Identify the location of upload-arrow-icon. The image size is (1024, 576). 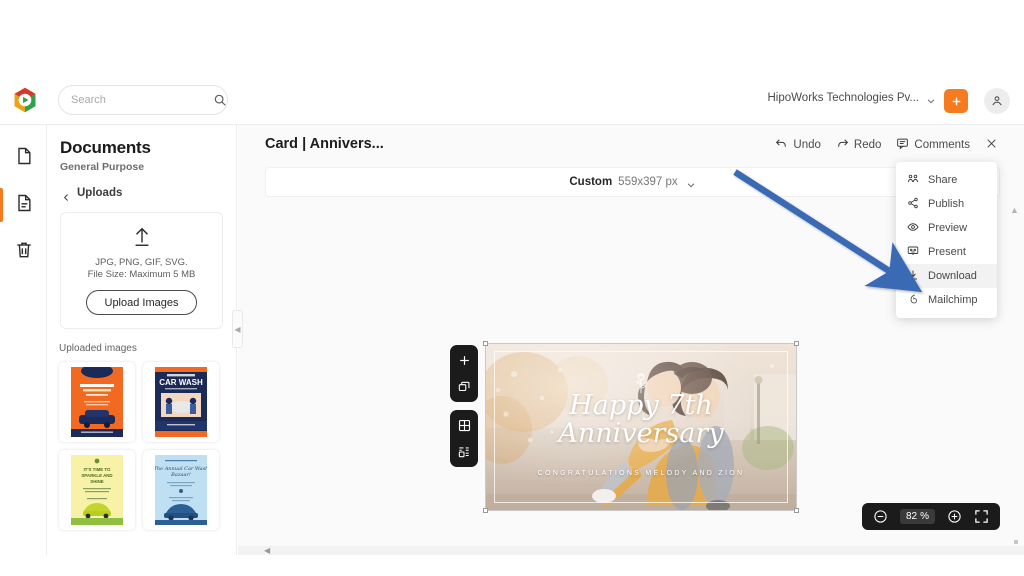
(142, 238).